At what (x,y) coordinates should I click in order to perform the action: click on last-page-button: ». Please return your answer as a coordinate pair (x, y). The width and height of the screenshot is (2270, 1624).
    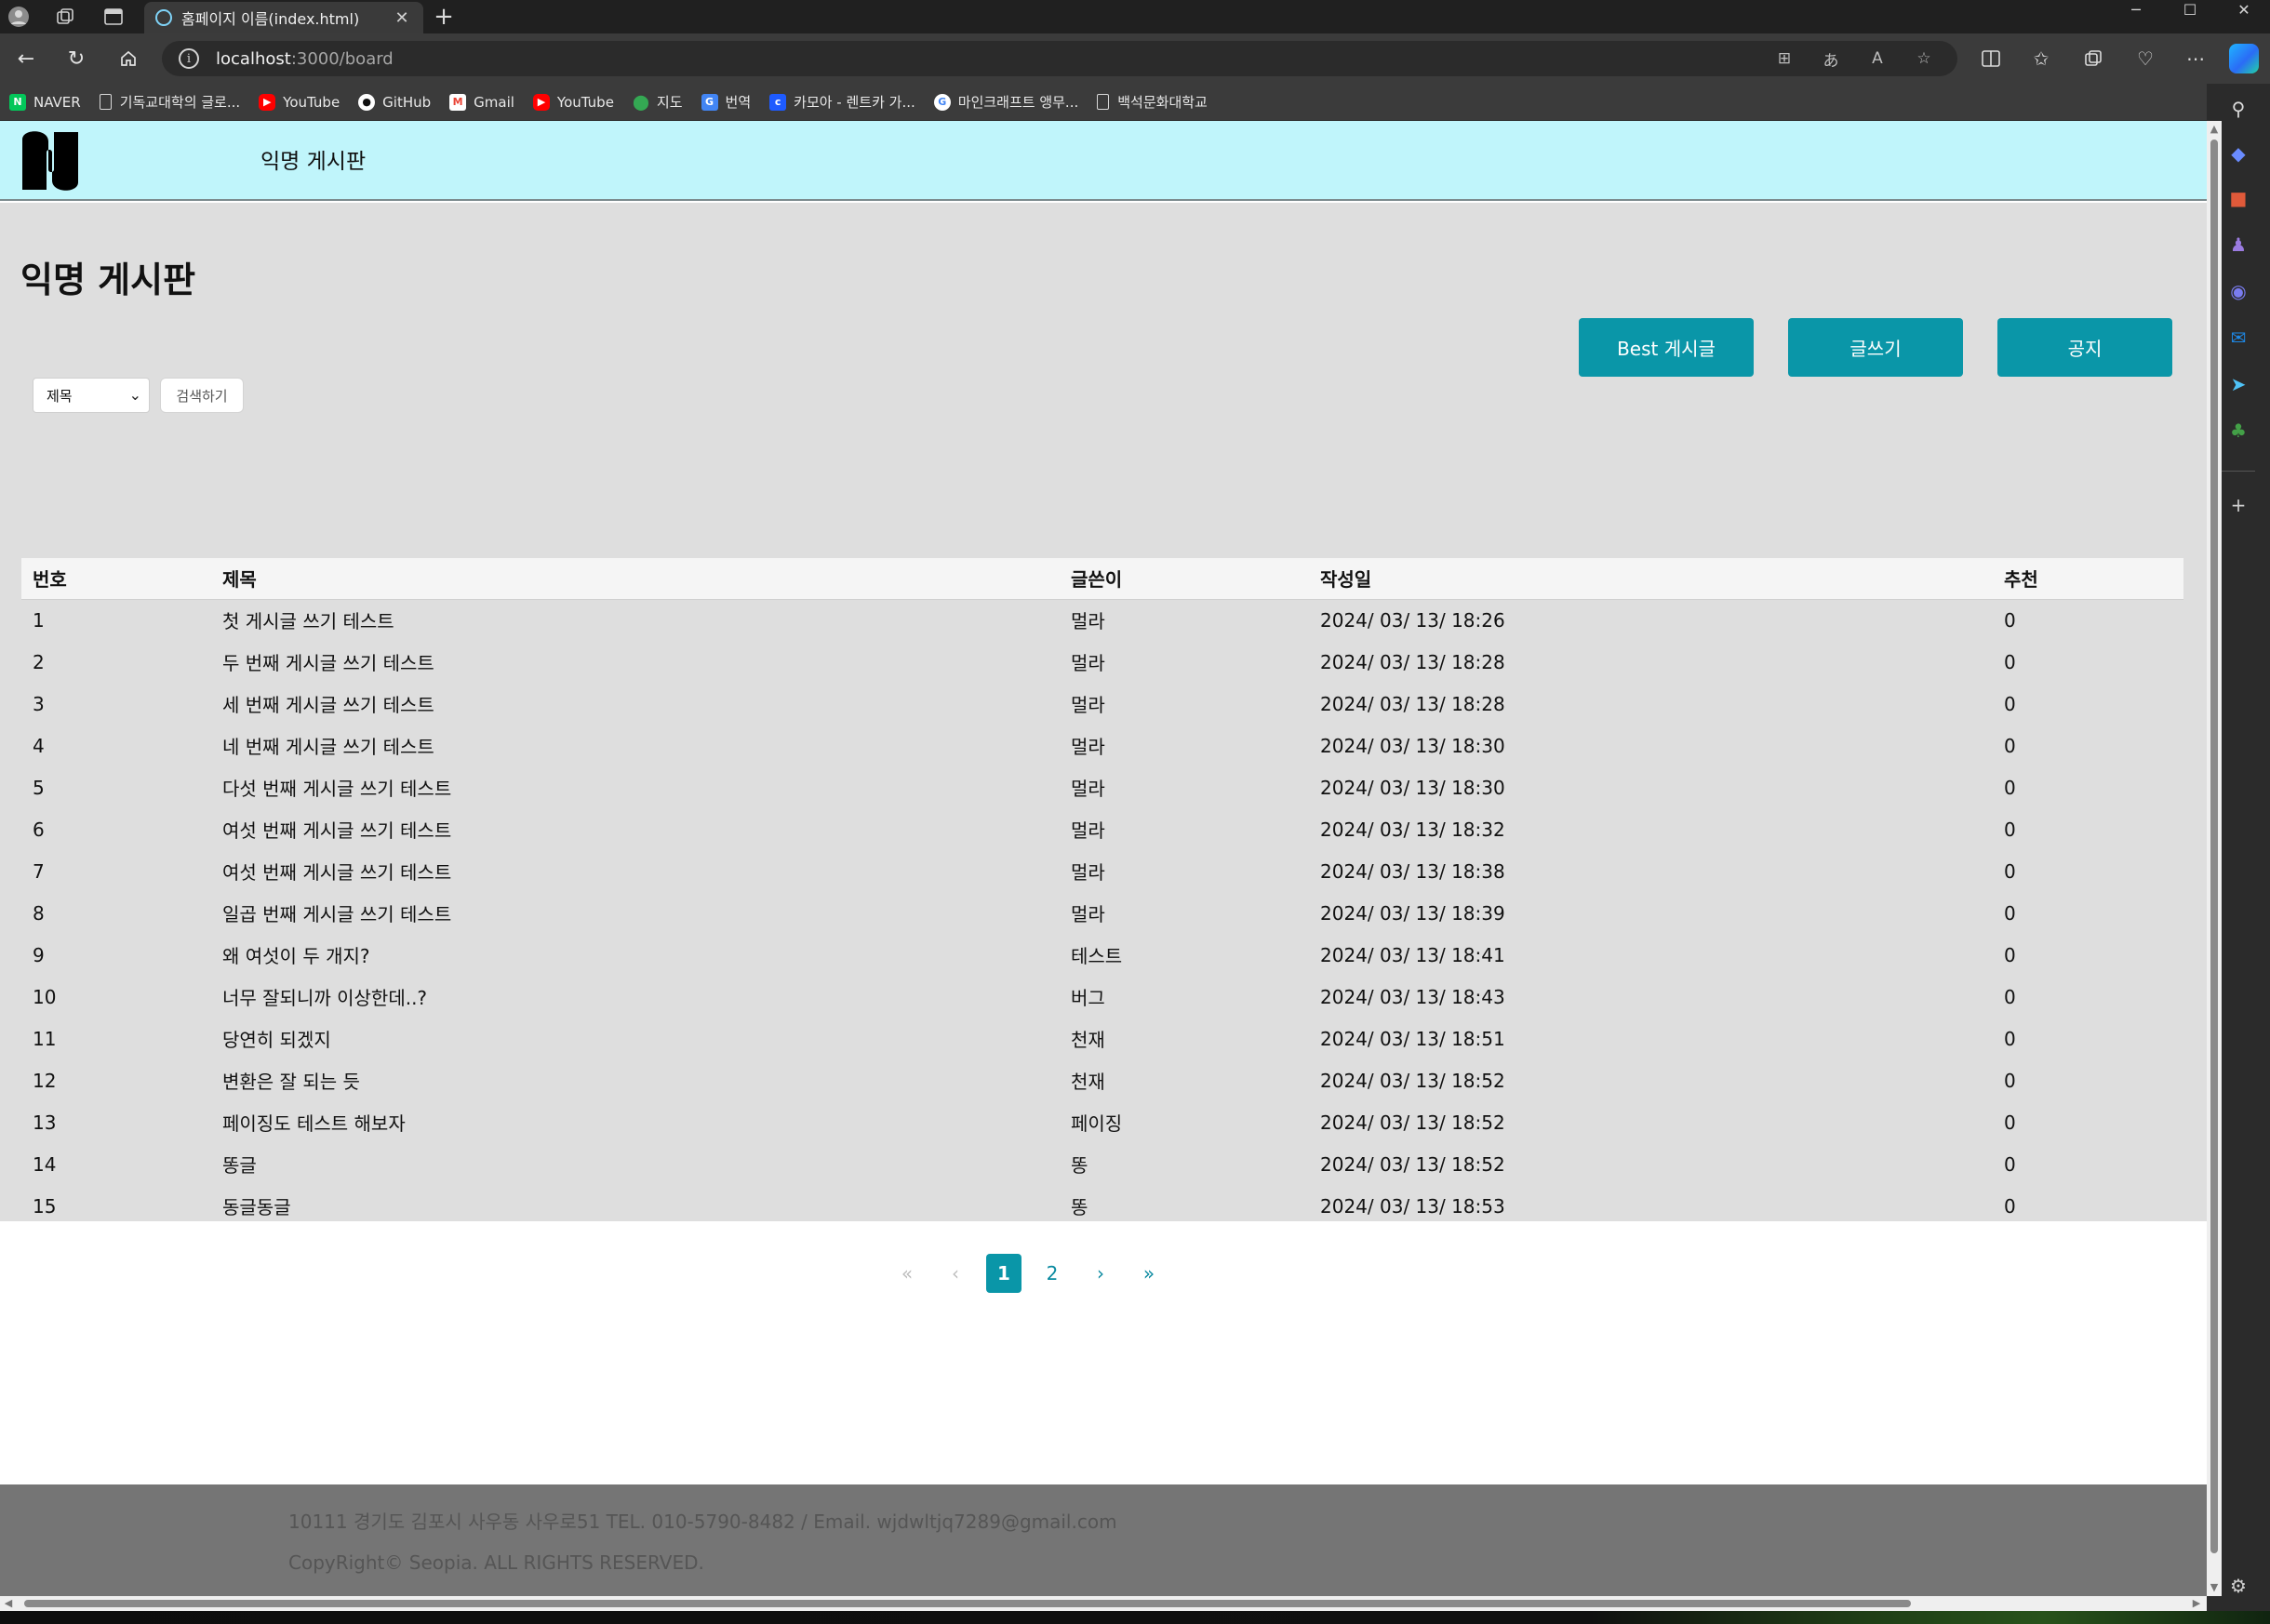
    Looking at the image, I should click on (1149, 1274).